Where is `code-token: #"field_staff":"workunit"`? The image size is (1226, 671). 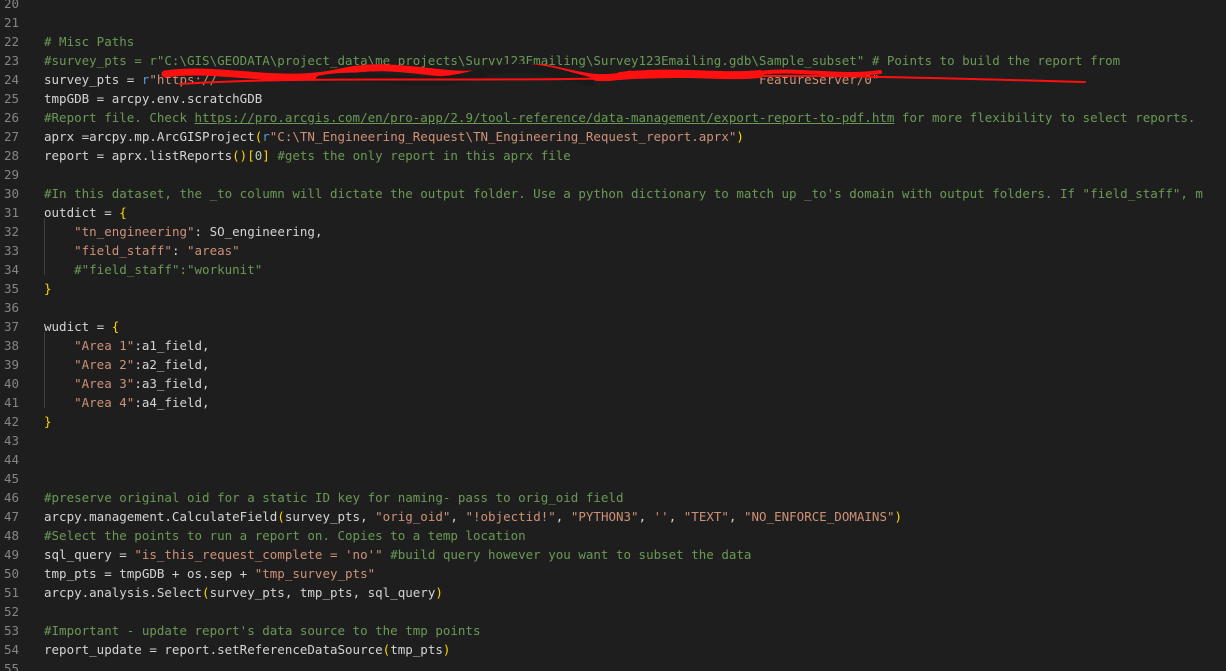
code-token: #"field_staff":"workunit" is located at coordinates (168, 269).